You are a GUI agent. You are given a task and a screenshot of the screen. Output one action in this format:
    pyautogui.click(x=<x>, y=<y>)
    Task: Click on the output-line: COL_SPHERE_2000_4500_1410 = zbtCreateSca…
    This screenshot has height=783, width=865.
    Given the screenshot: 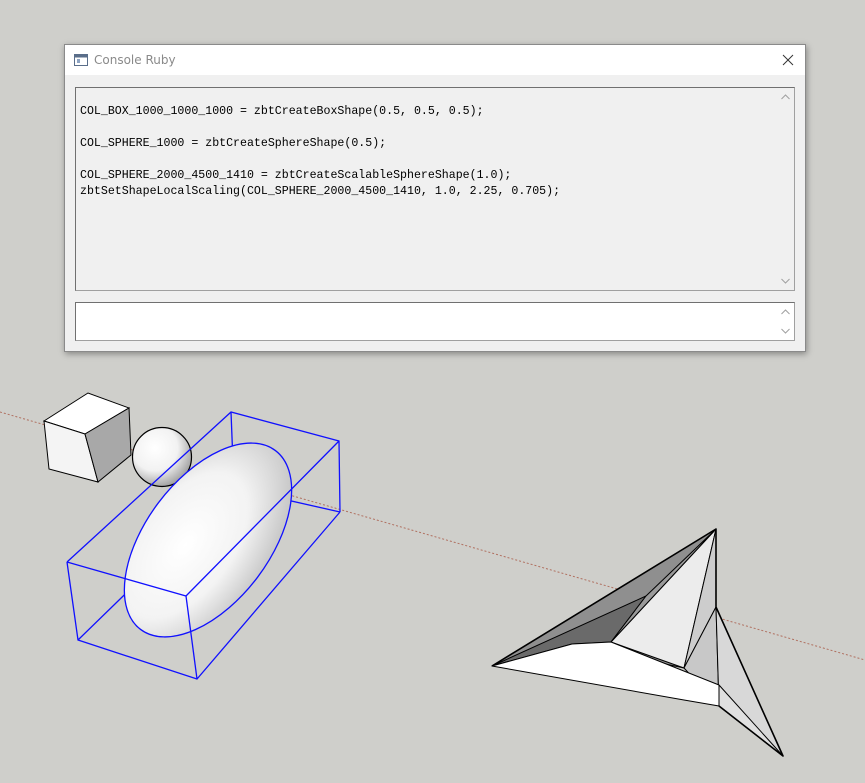 What is the action you would take?
    pyautogui.click(x=296, y=175)
    